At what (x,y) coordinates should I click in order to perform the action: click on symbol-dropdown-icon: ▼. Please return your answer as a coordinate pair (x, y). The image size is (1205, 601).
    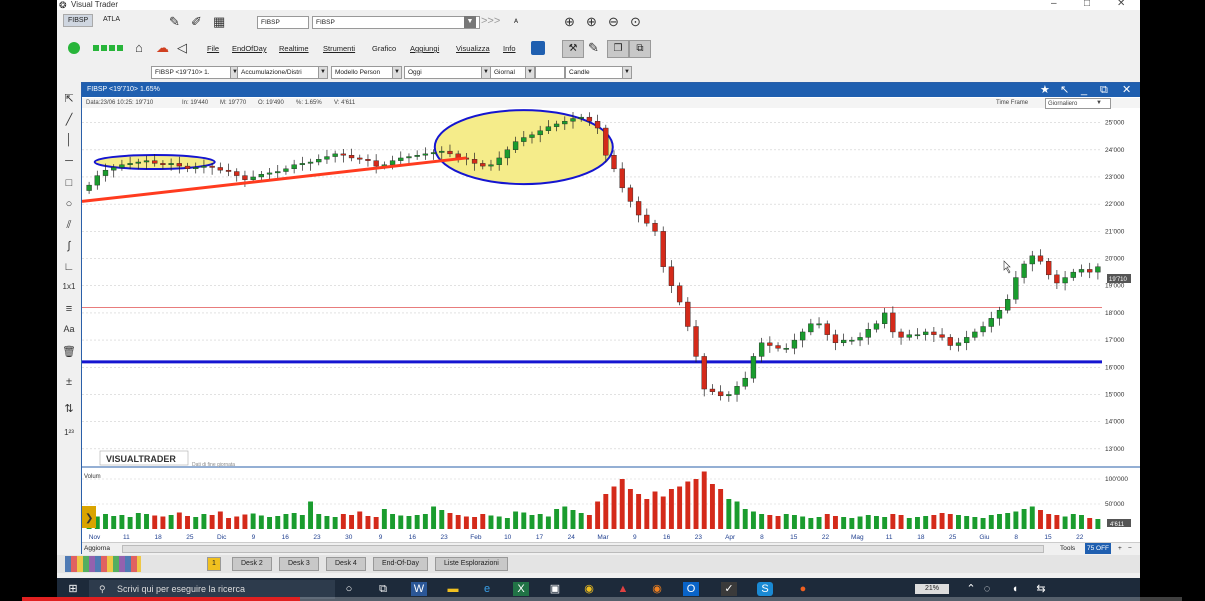
    Looking at the image, I should click on (470, 22).